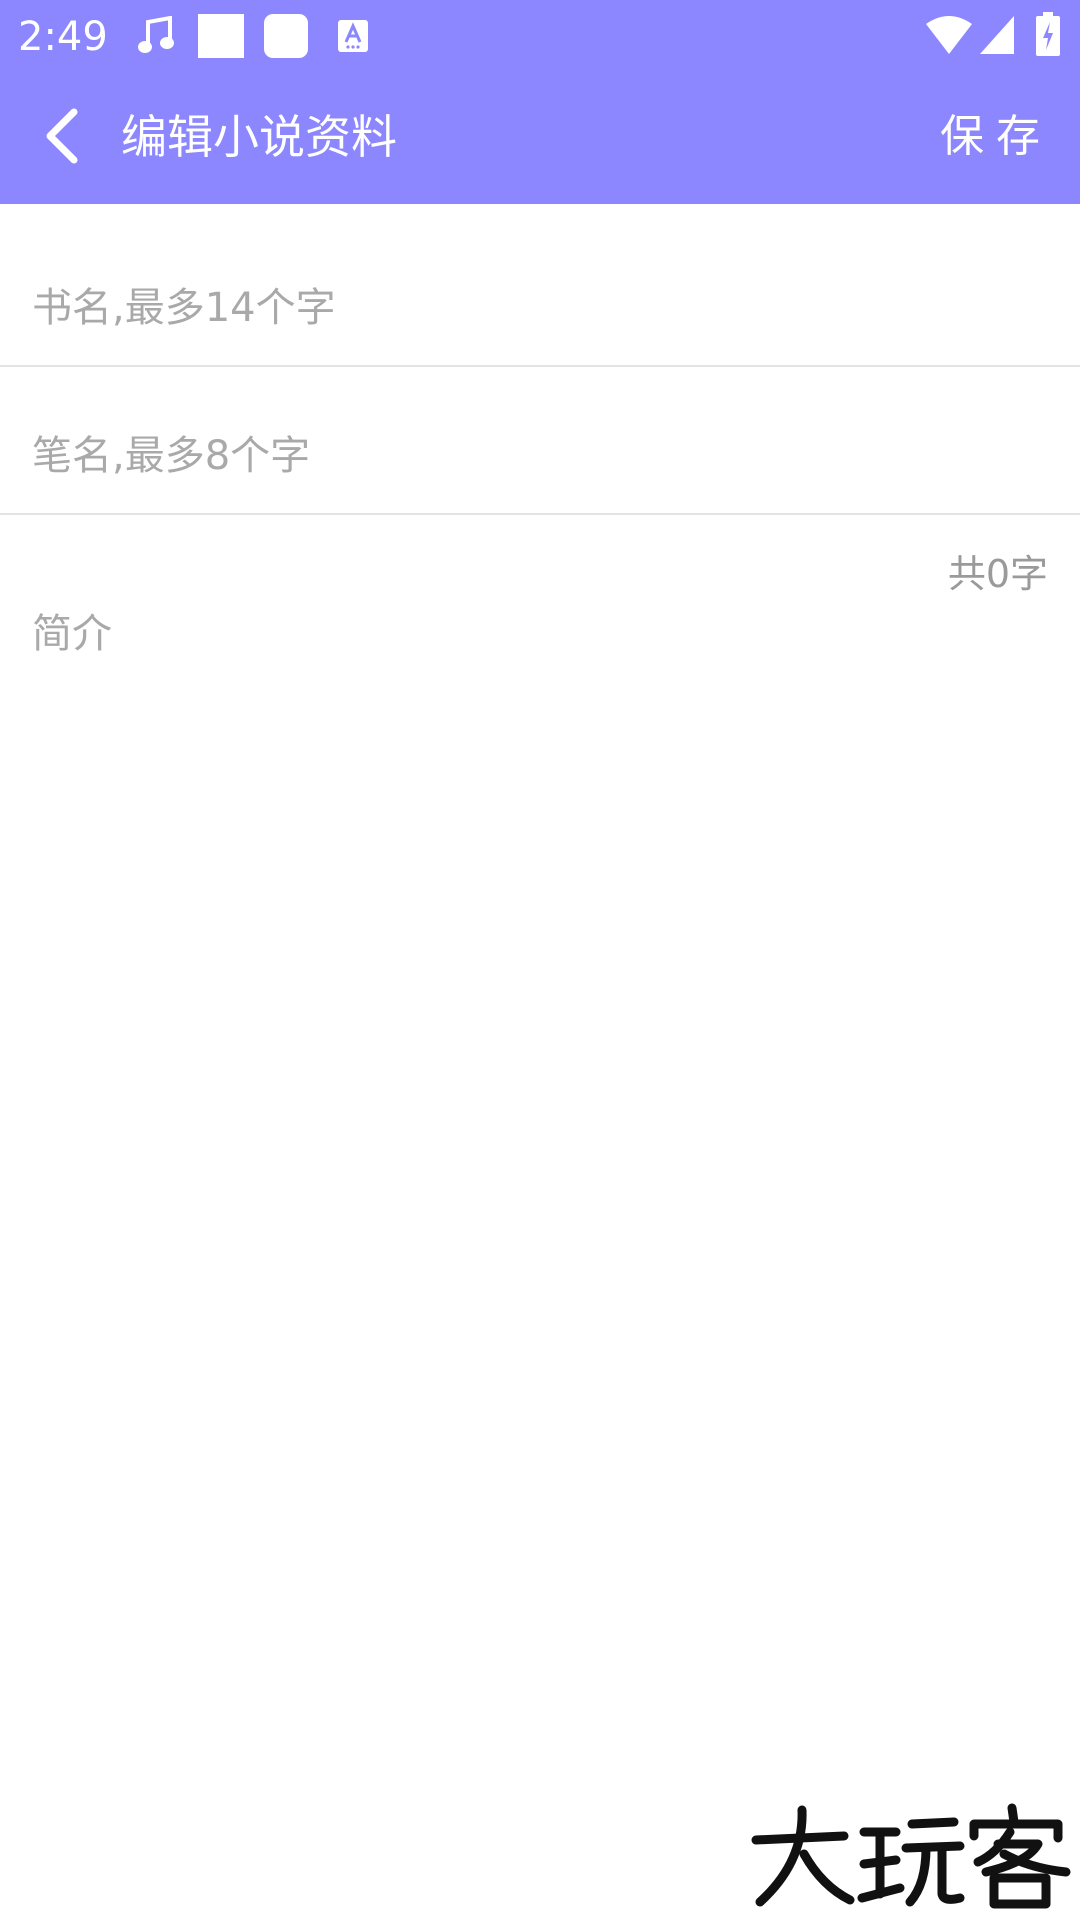 The height and width of the screenshot is (1920, 1080). Describe the element at coordinates (540, 456) in the screenshot. I see `pen-name-input` at that location.